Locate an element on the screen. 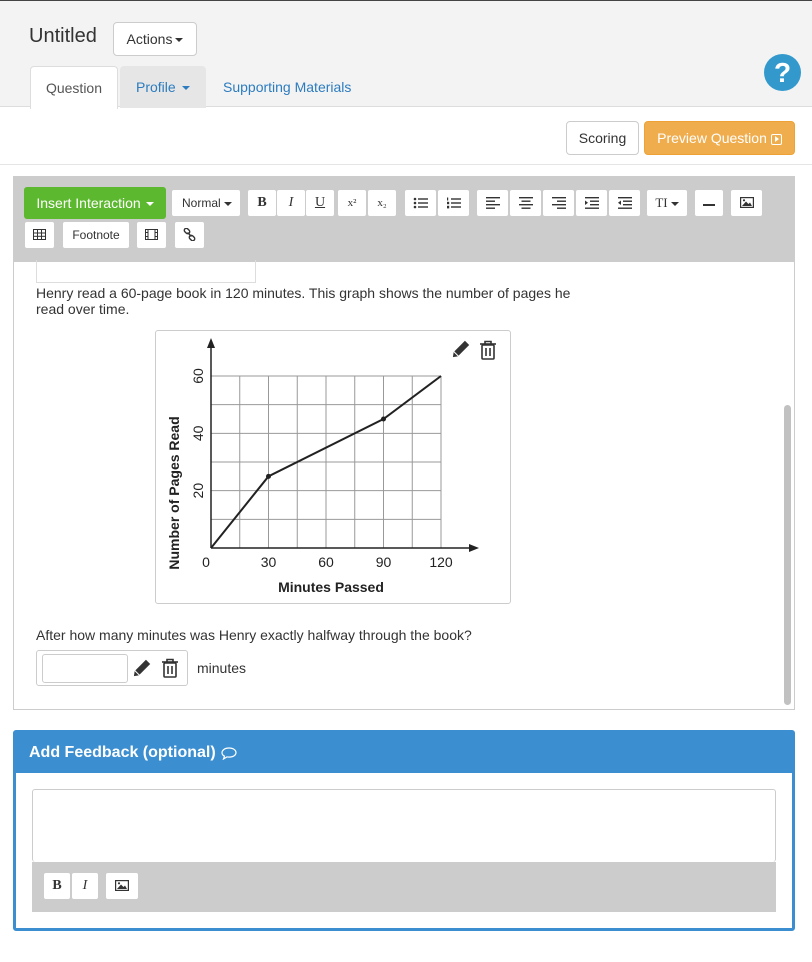 Image resolution: width=812 pixels, height=962 pixels. link-button is located at coordinates (189, 235).